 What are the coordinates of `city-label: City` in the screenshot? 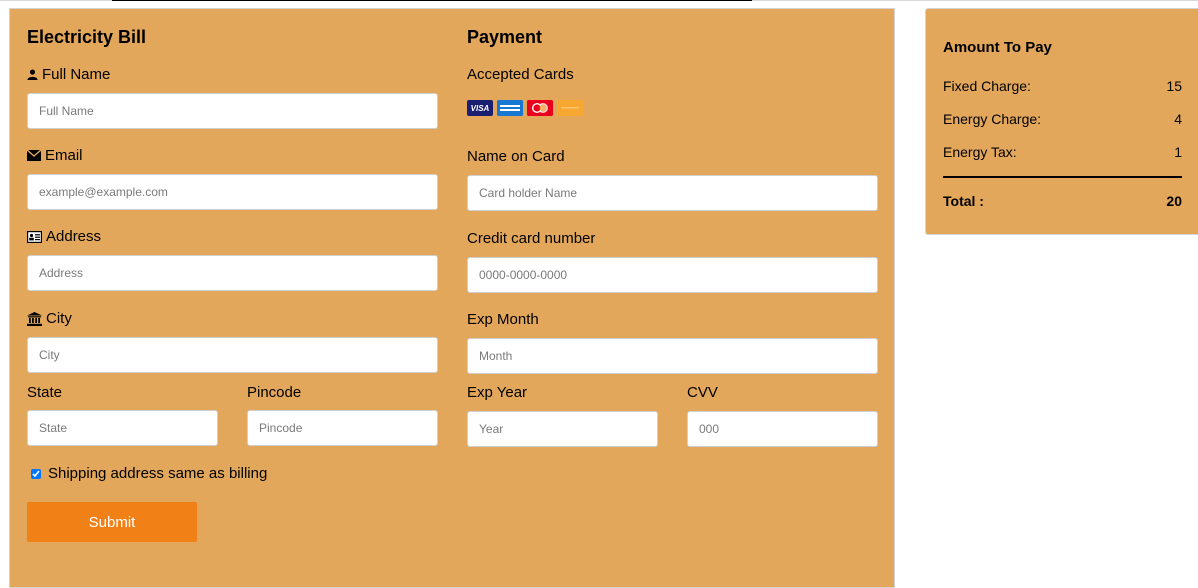 It's located at (49, 318).